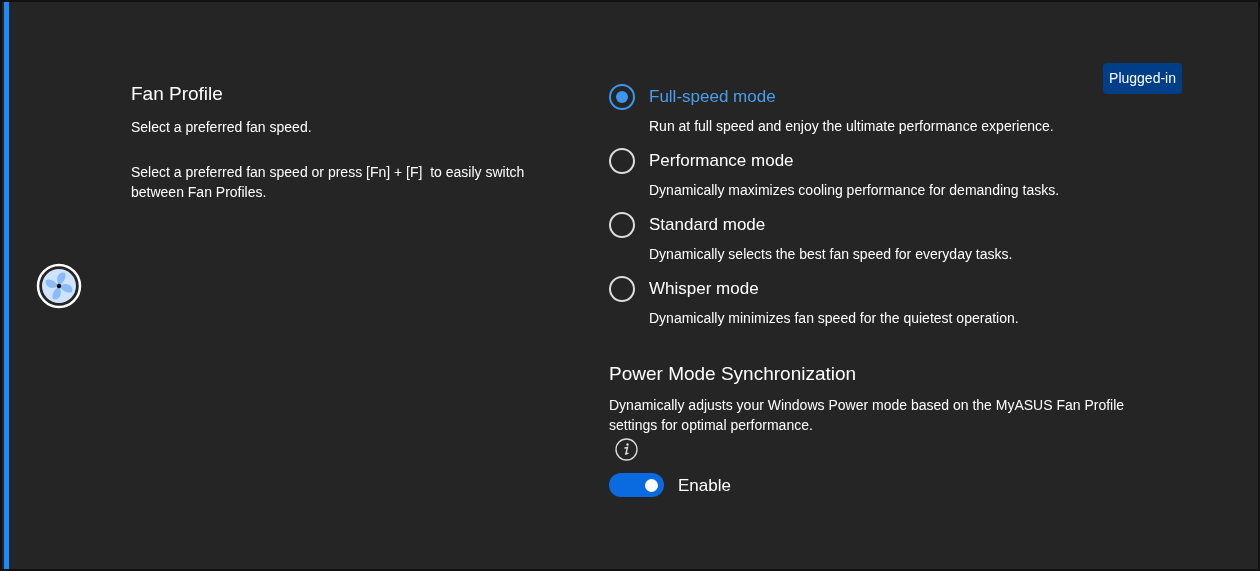 Image resolution: width=1260 pixels, height=571 pixels. Describe the element at coordinates (895, 225) in the screenshot. I see `radio-option: Standard mode` at that location.